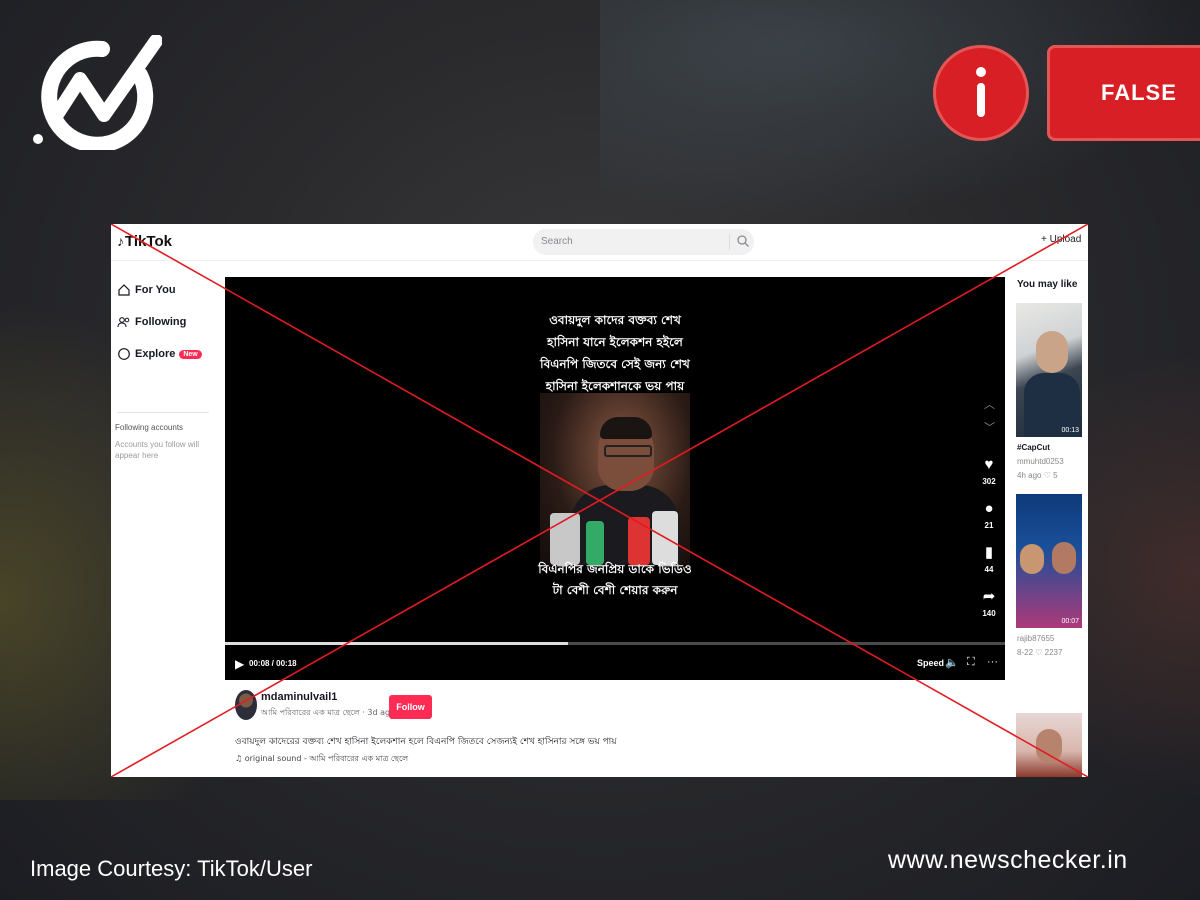  Describe the element at coordinates (615, 643) in the screenshot. I see `progress-bar` at that location.